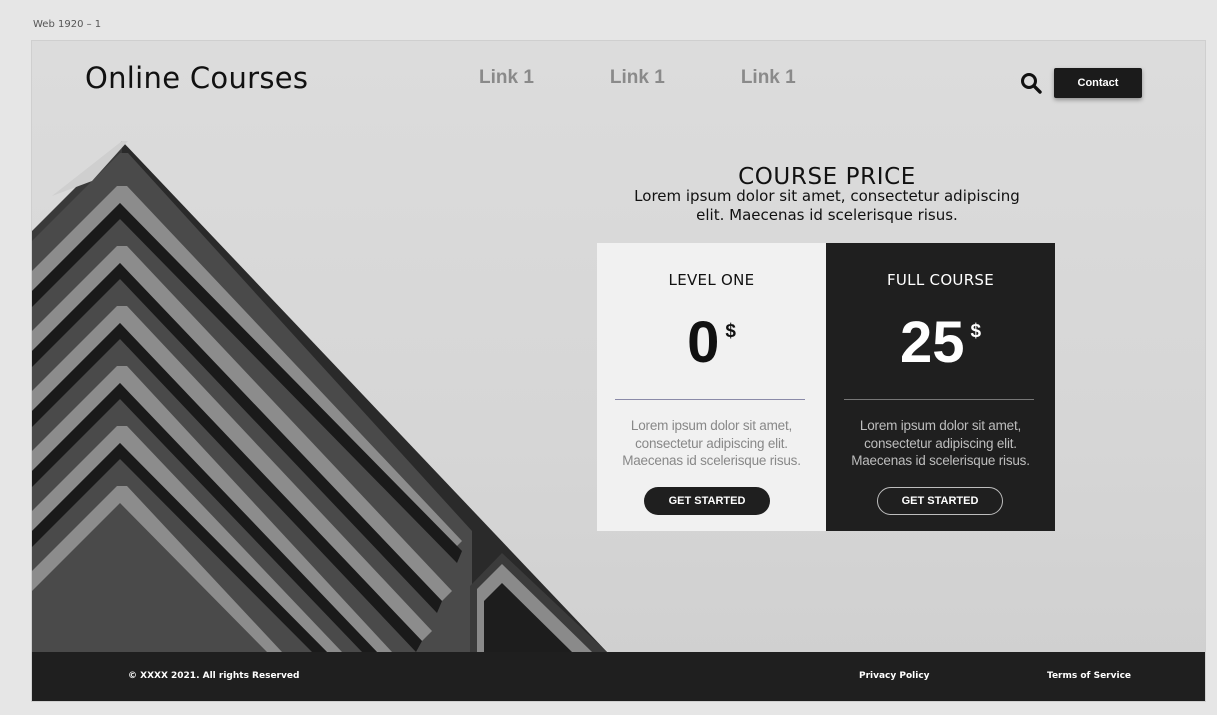 The width and height of the screenshot is (1217, 715). I want to click on plan-name: LEVEL ONE, so click(711, 280).